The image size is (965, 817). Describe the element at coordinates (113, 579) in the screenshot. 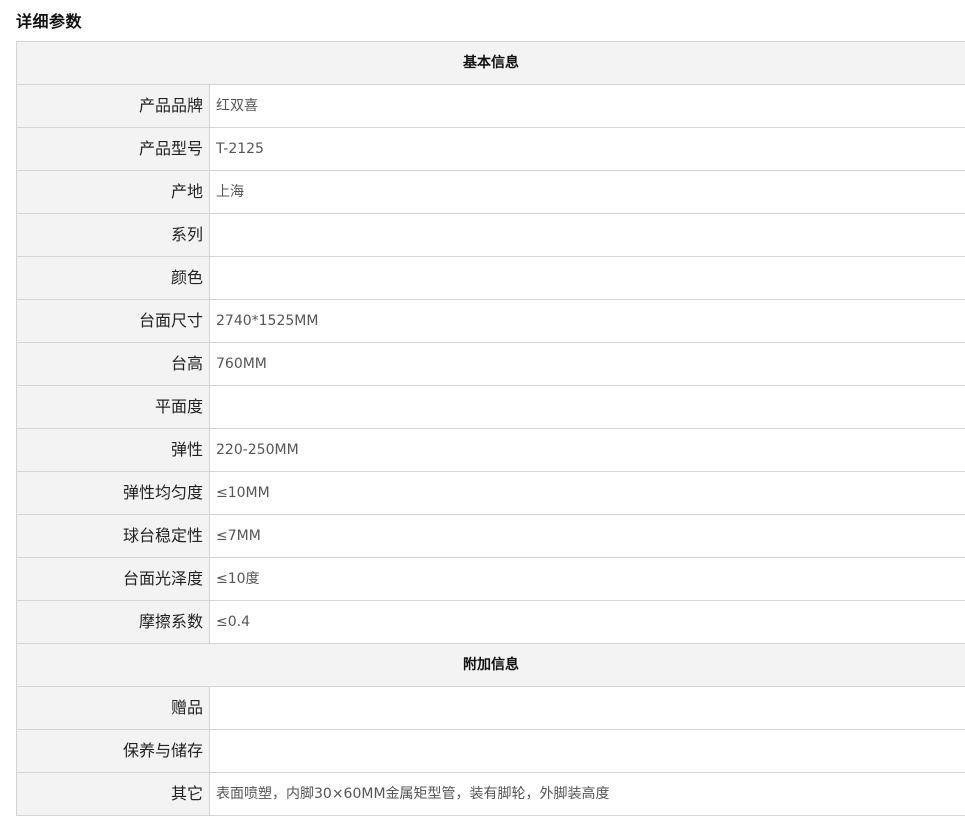

I see `spec-label: 台面光泽度` at that location.